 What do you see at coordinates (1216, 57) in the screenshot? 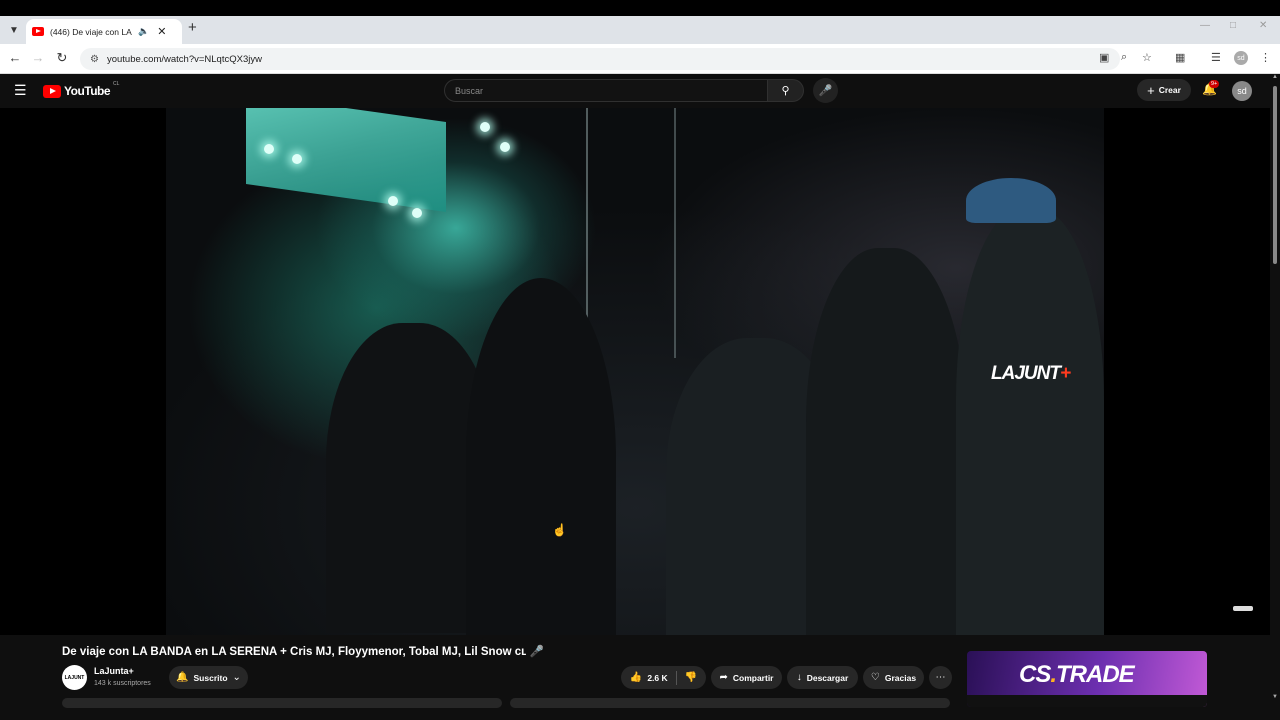
I see `media-controls-icon: ☰` at bounding box center [1216, 57].